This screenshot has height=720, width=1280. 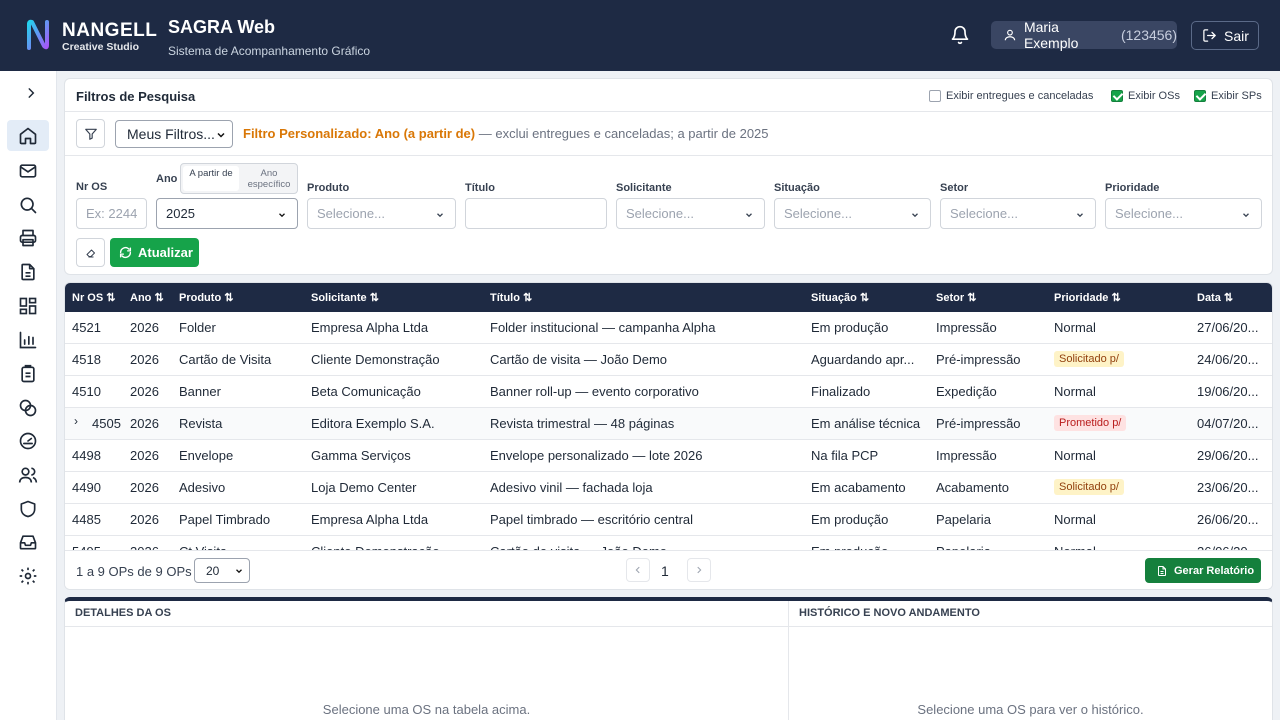 I want to click on ano-label: Ano, so click(x=167, y=179).